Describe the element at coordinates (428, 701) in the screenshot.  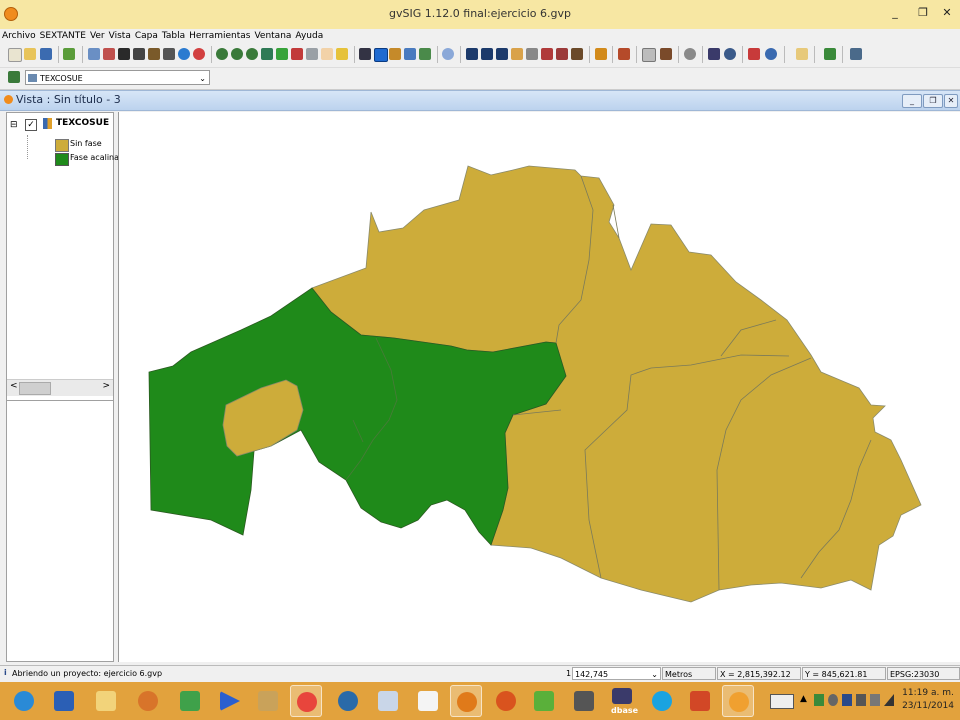
I see `notepad-button` at that location.